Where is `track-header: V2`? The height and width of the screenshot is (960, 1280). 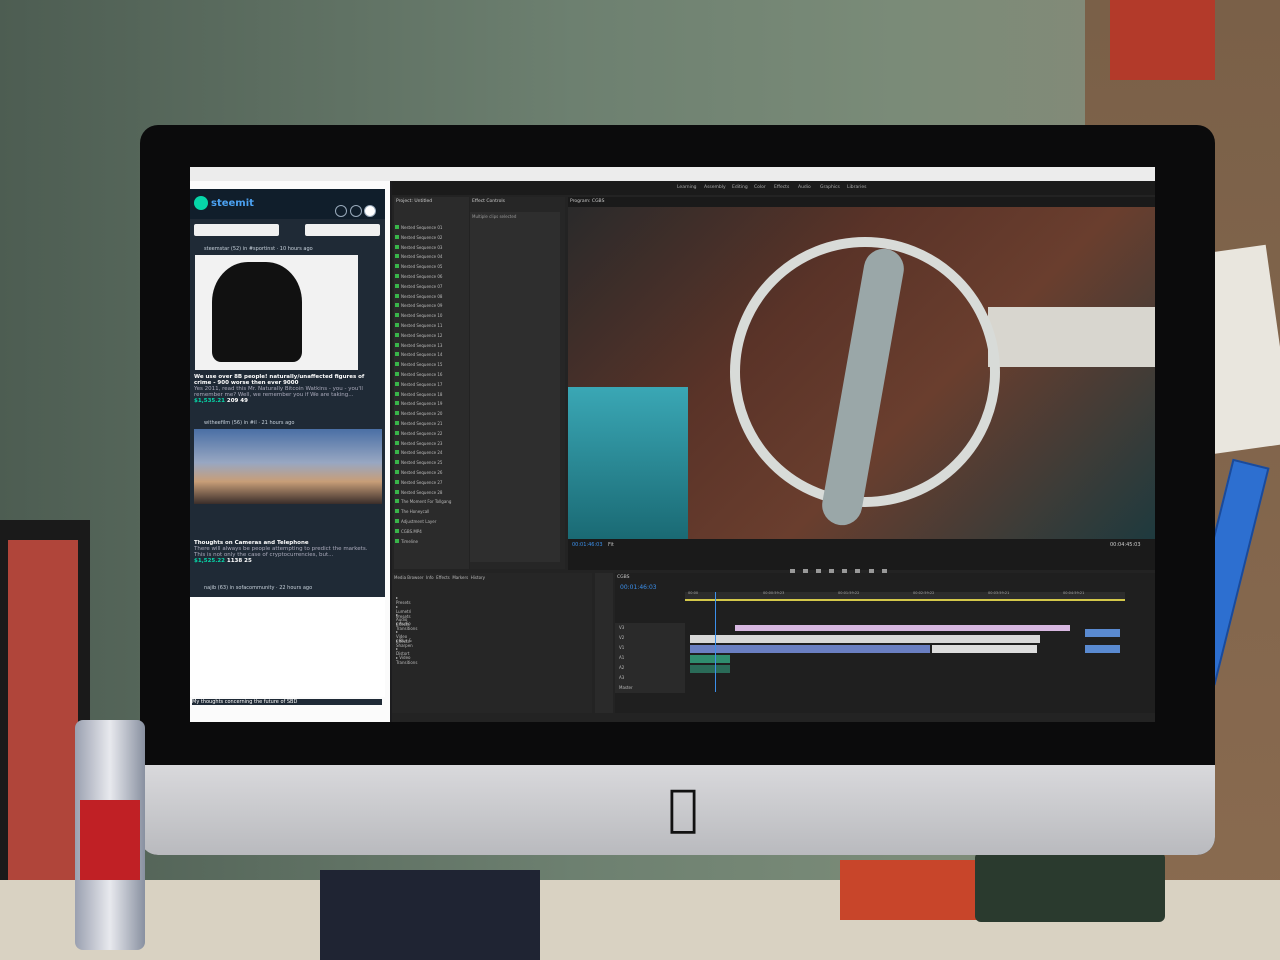 track-header: V2 is located at coordinates (650, 638).